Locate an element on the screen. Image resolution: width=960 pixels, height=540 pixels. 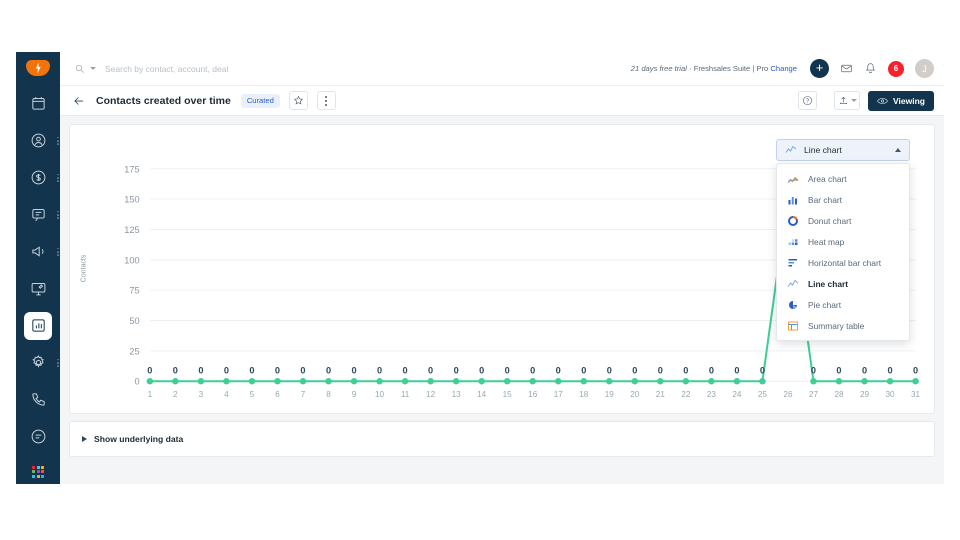
sidebar-item-deals is located at coordinates (41, 178).